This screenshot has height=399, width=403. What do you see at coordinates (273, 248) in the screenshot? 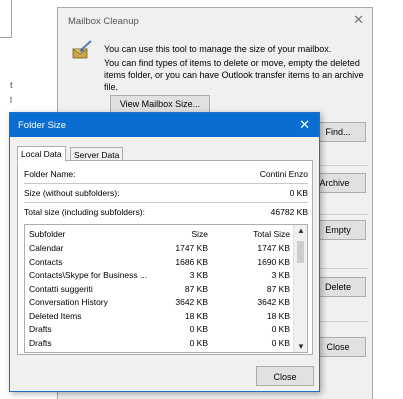
I see `total-size-cell: 1747 KB` at bounding box center [273, 248].